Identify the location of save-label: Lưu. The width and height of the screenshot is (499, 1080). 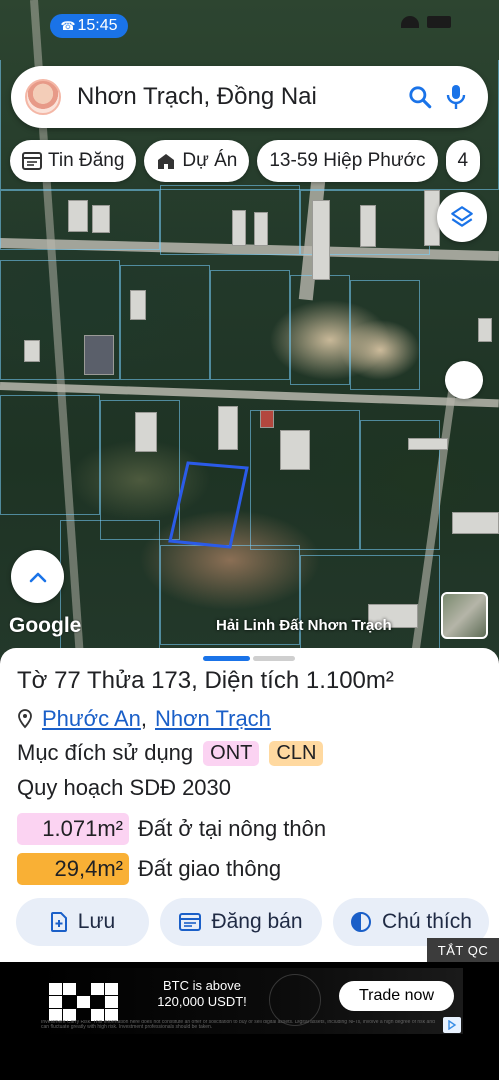
(96, 921).